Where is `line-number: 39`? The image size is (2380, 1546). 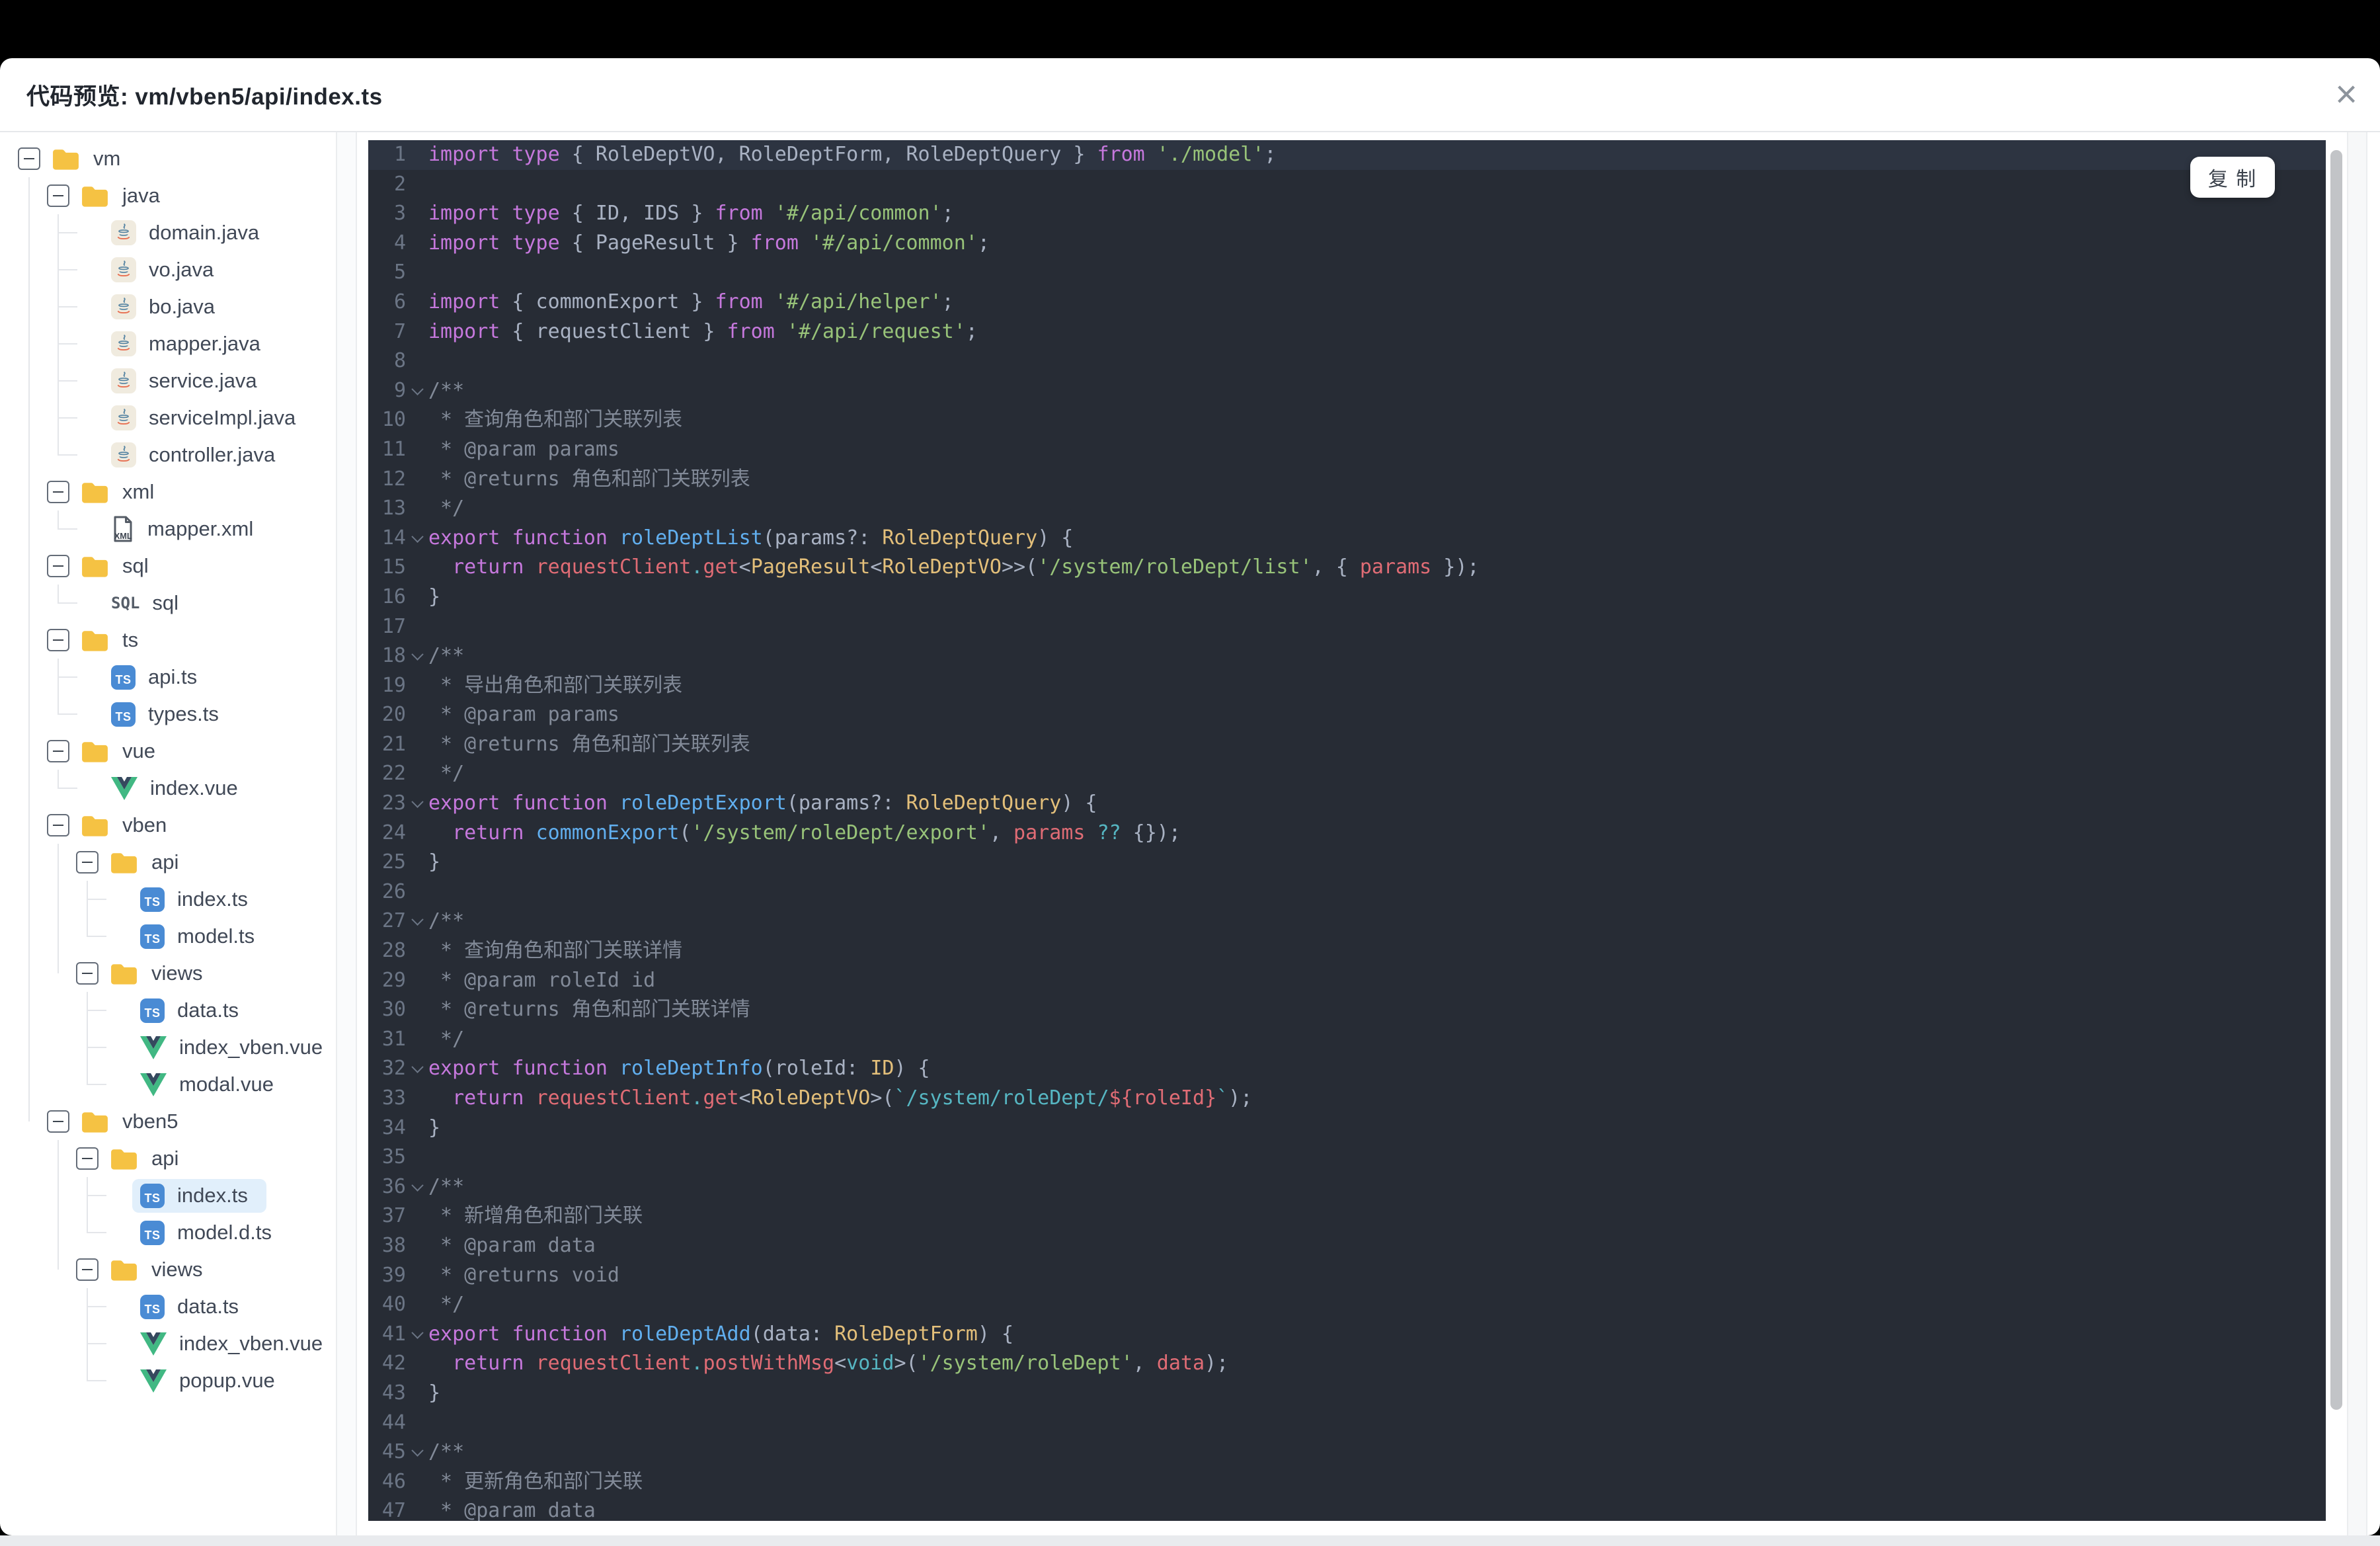 line-number: 39 is located at coordinates (393, 1275).